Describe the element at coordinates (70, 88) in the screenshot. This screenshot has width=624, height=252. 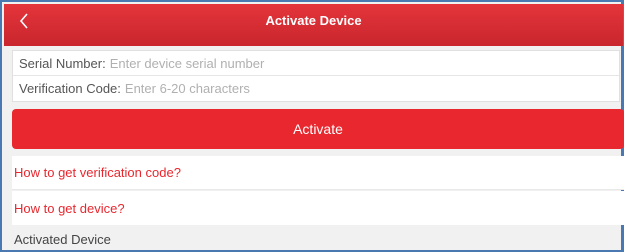
I see `verification-code-label: Verification Code:` at that location.